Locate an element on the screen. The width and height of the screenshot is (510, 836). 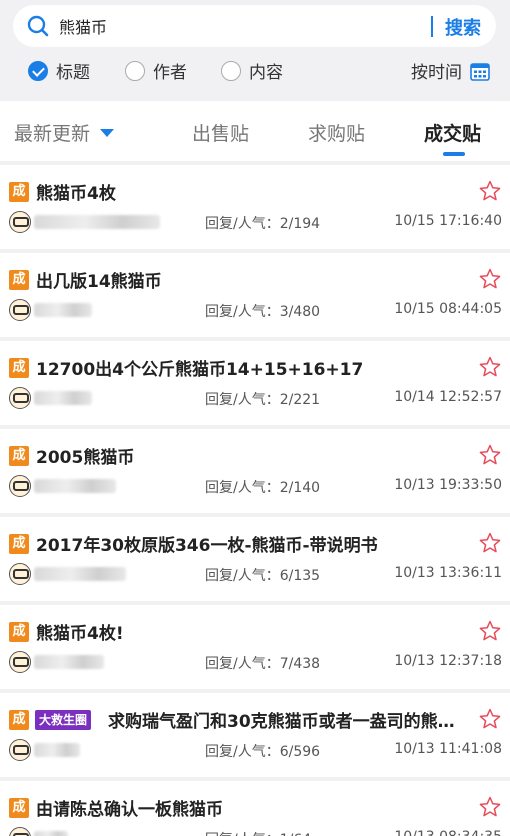
post-title: 出几版14熊猫币 is located at coordinates (251, 279).